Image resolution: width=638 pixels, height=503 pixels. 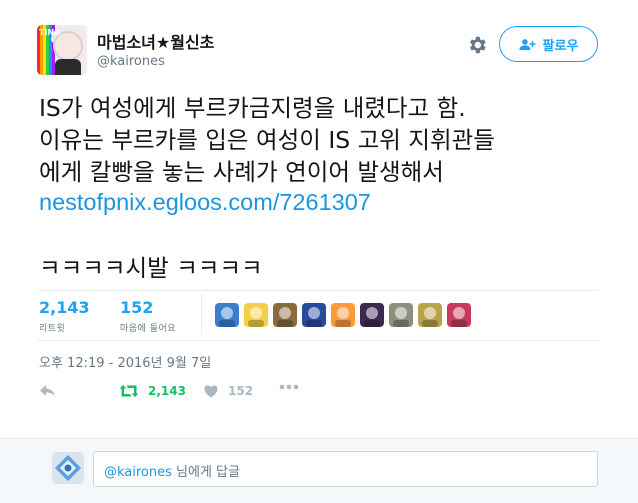 I want to click on more-action, so click(x=289, y=387).